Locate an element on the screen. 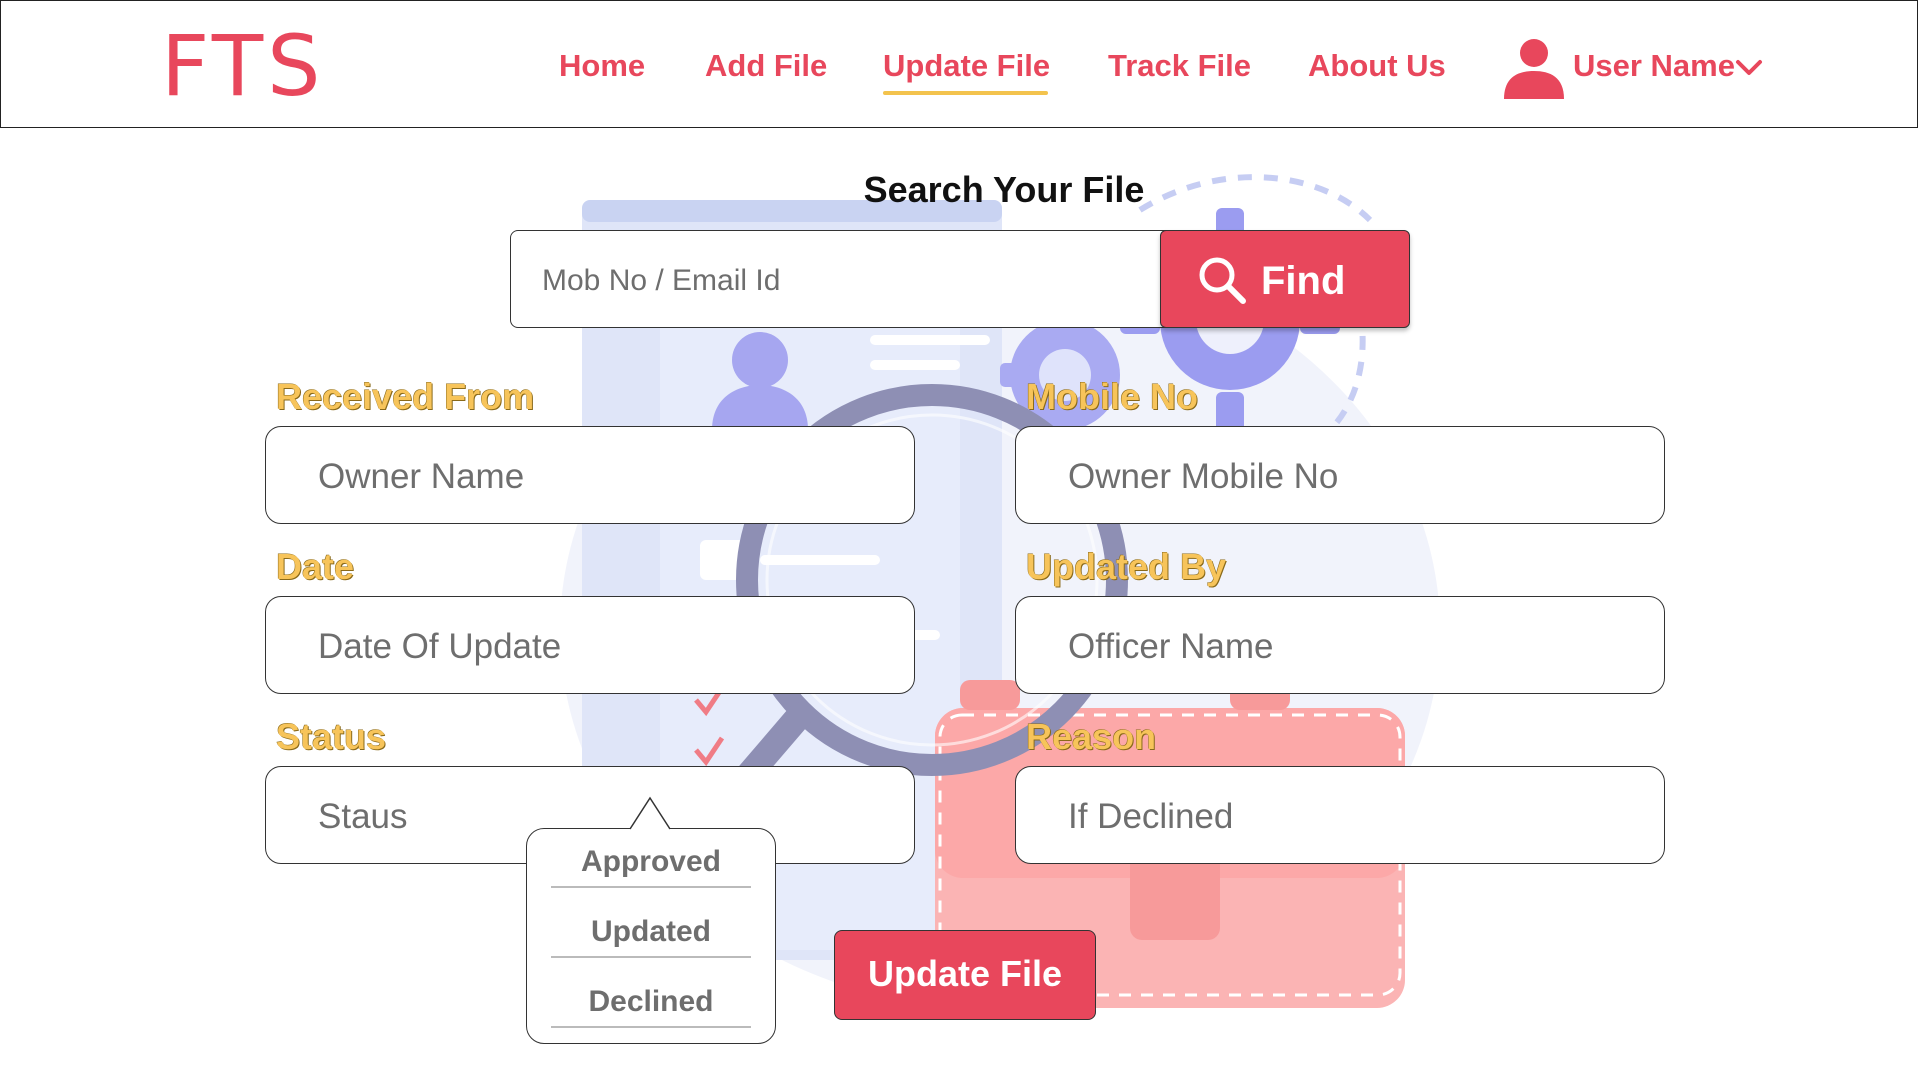  nav-track-file: Track File is located at coordinates (1179, 66).